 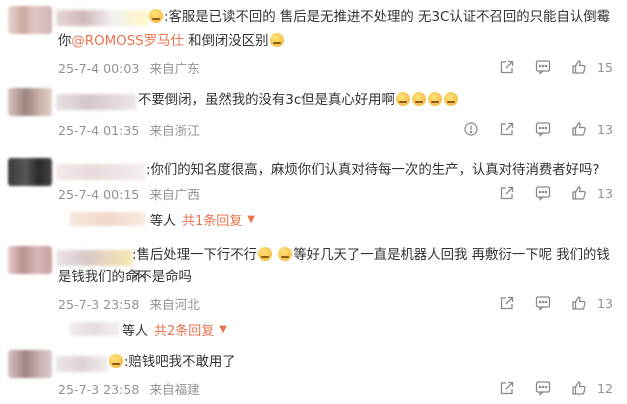 I want to click on comment-location: 来自河北, so click(x=174, y=304).